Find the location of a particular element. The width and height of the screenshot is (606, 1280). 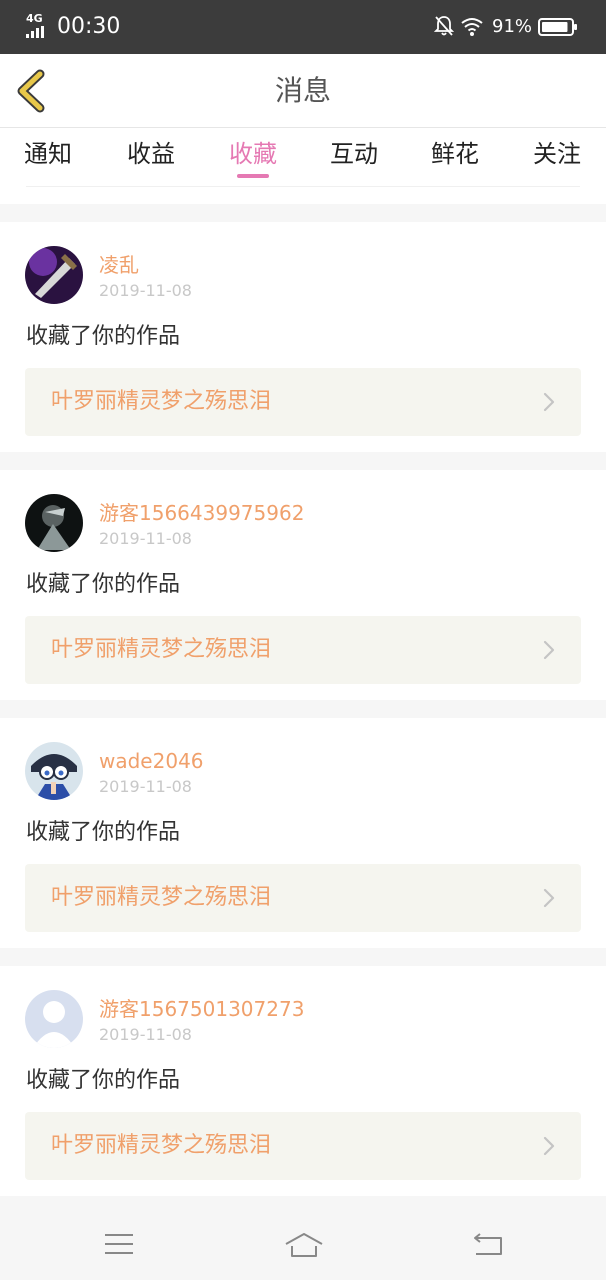

username: 游客1566439975962 is located at coordinates (201, 513).